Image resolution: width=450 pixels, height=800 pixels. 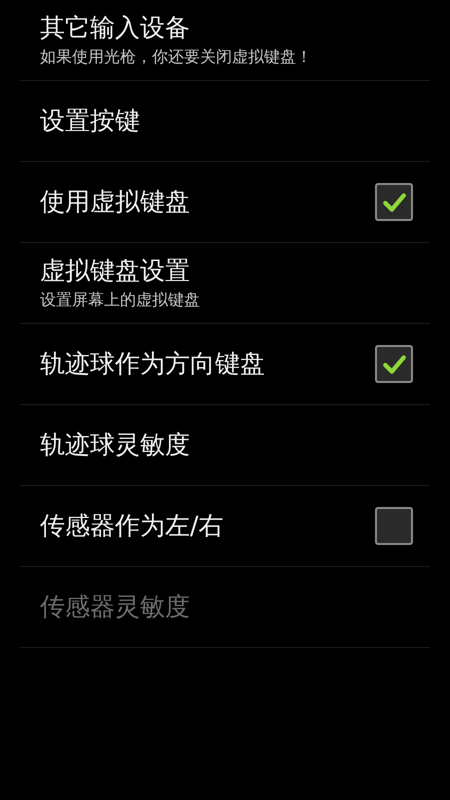 I want to click on preference-title: 其它输入设备, so click(x=115, y=28).